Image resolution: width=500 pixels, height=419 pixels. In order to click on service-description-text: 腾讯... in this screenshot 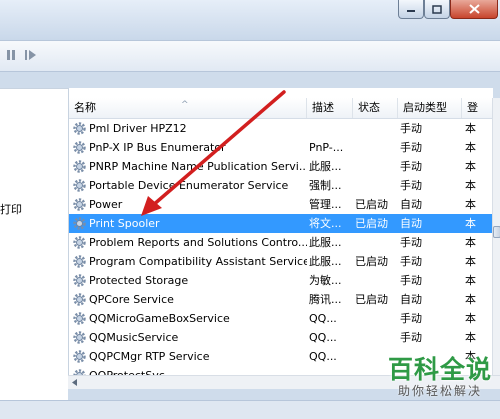, I will do `click(325, 299)`.